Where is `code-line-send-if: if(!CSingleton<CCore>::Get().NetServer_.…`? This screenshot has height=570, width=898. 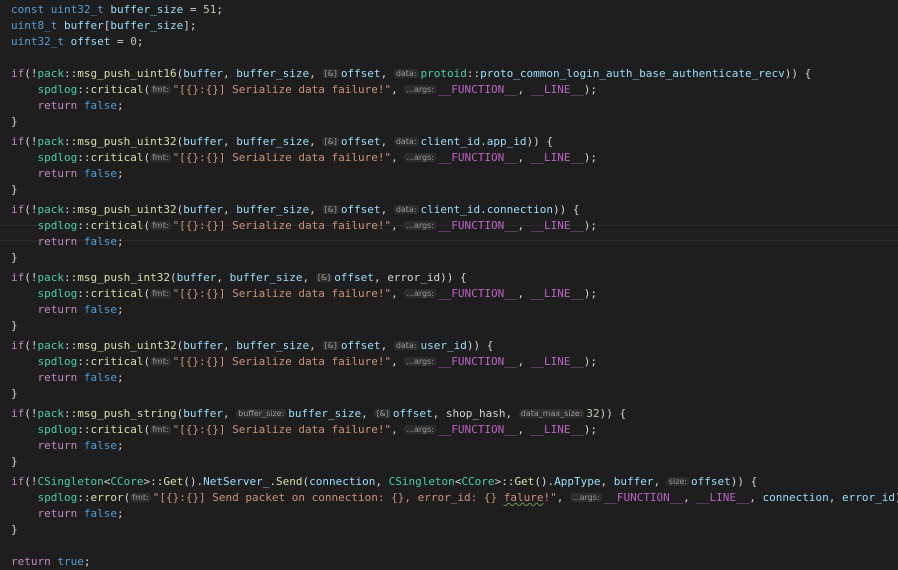
code-line-send-if: if(!CSingleton<CCore>::Get().NetServer_.… is located at coordinates (384, 481).